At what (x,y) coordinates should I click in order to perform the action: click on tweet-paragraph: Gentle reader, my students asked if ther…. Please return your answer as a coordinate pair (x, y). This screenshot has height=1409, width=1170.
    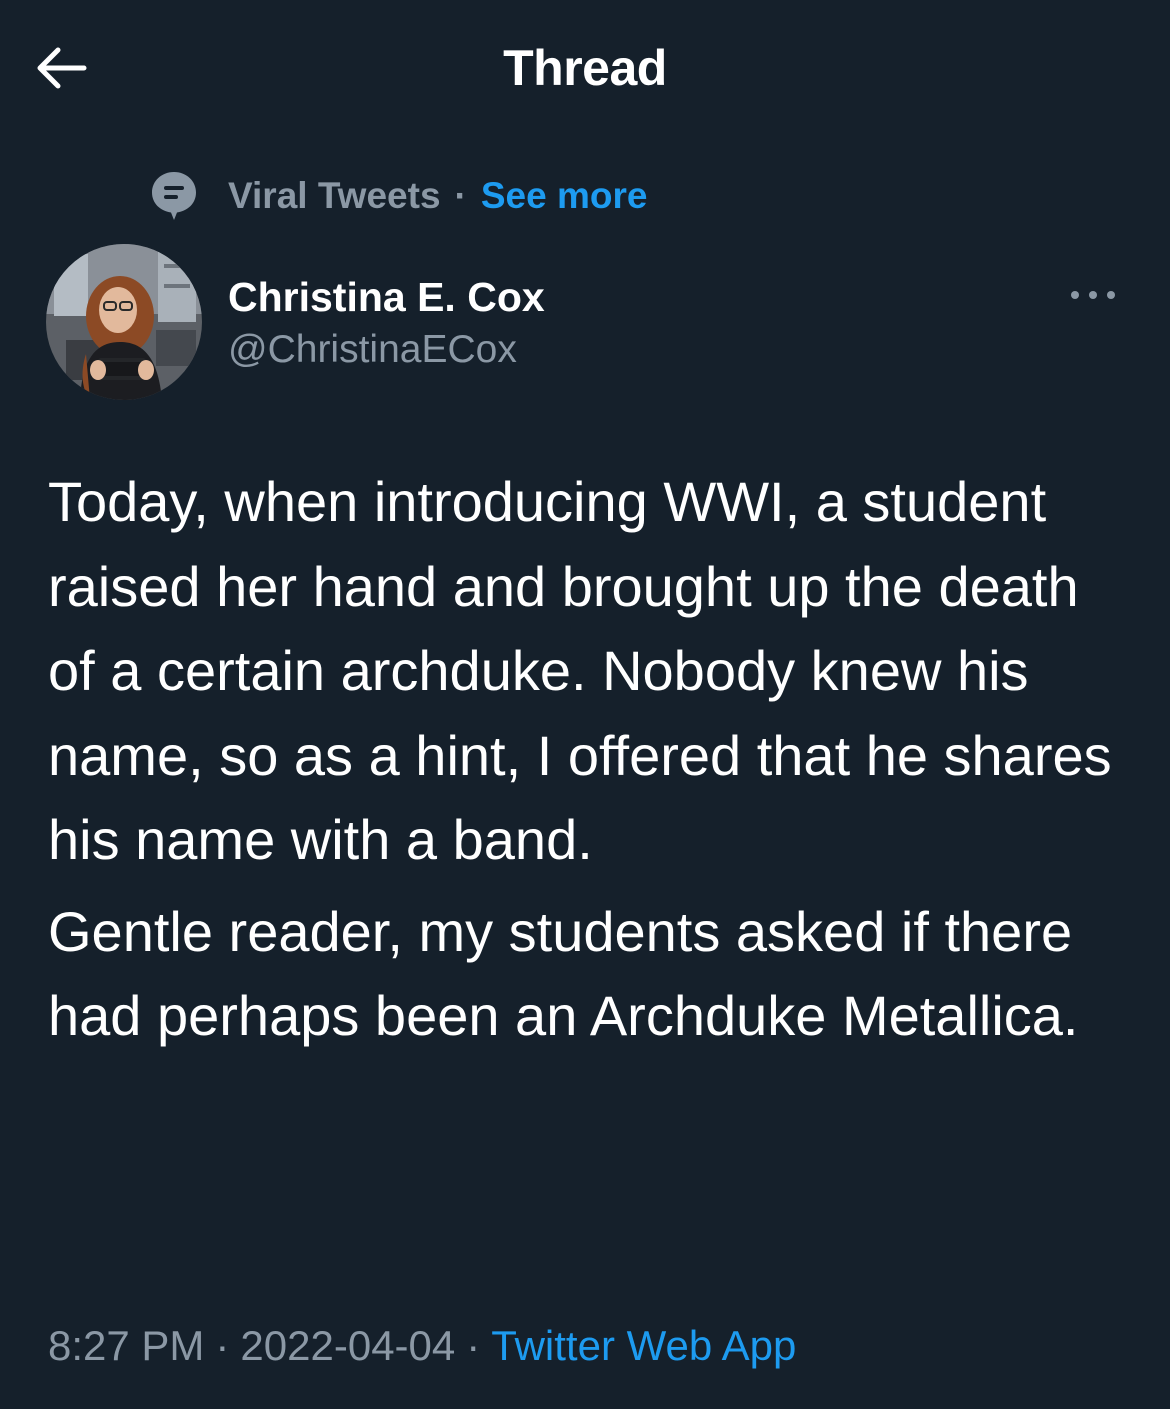
    Looking at the image, I should click on (563, 973).